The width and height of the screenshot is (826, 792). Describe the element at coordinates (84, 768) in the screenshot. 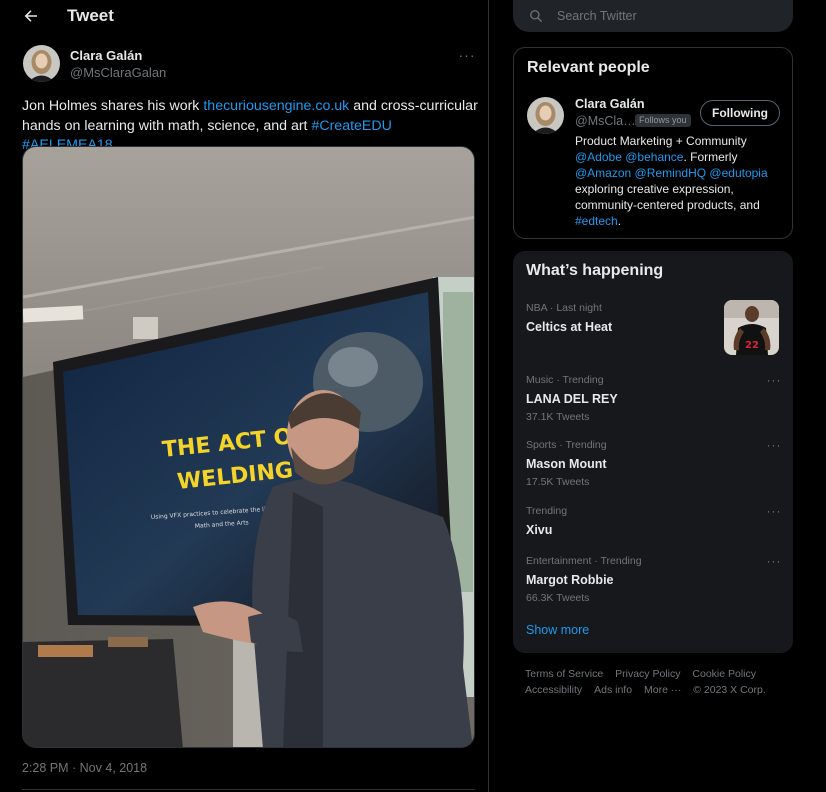

I see `tweet-timestamp: 2:28 PM · Nov 4, 2018` at that location.